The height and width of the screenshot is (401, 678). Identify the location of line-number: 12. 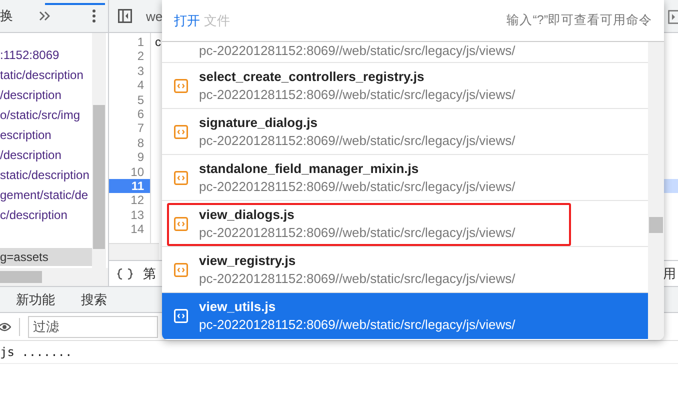
(137, 200).